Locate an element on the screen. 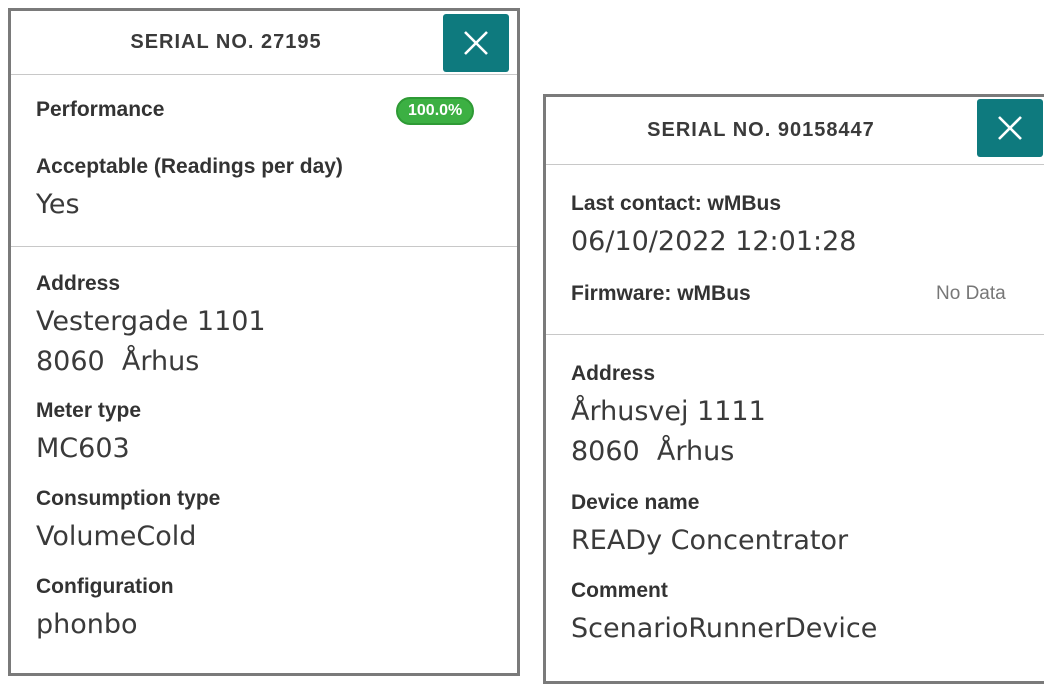  meter-type-label: Meter type is located at coordinates (89, 410).